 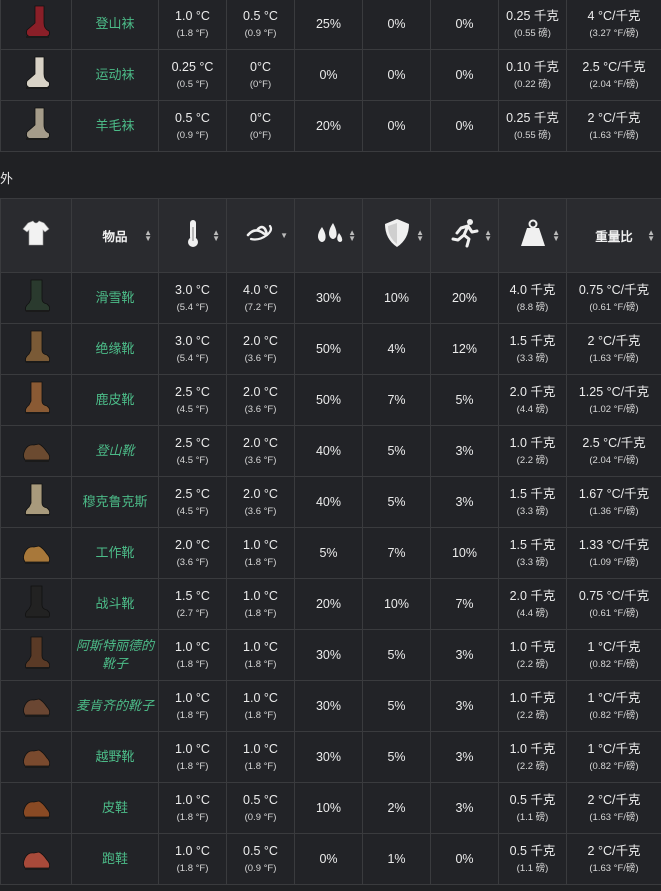 I want to click on weight-cell: 2.0 千克 (4.4 磅), so click(x=532, y=604).